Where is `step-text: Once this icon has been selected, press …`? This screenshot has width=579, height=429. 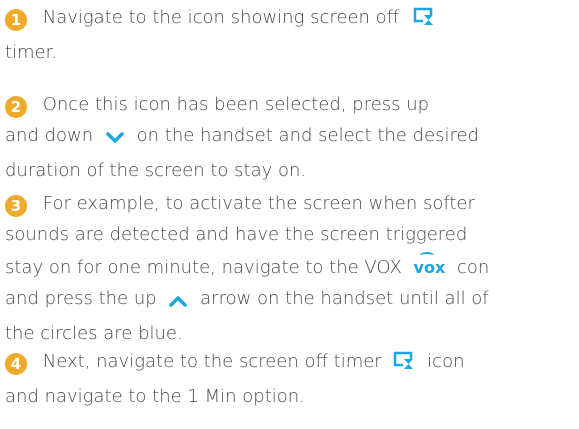 step-text: Once this icon has been selected, press … is located at coordinates (236, 104).